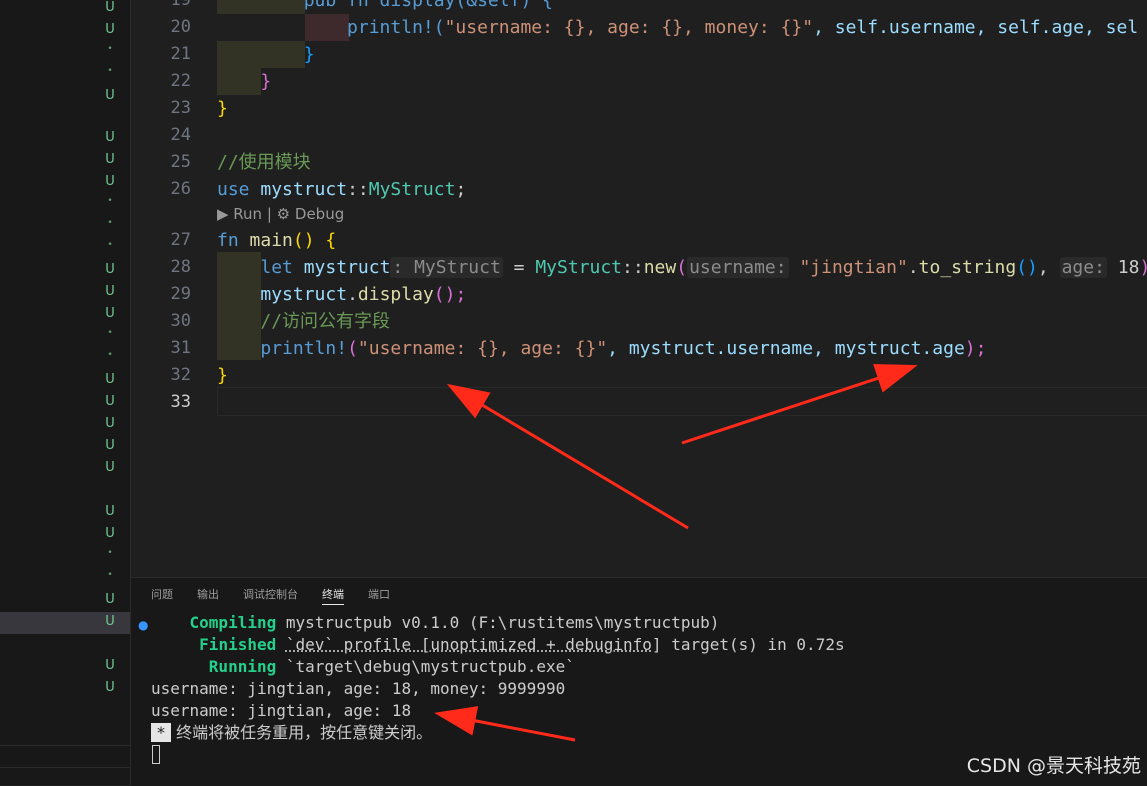 This screenshot has width=1147, height=786. Describe the element at coordinates (450, 294) in the screenshot. I see `code-token: ();` at that location.